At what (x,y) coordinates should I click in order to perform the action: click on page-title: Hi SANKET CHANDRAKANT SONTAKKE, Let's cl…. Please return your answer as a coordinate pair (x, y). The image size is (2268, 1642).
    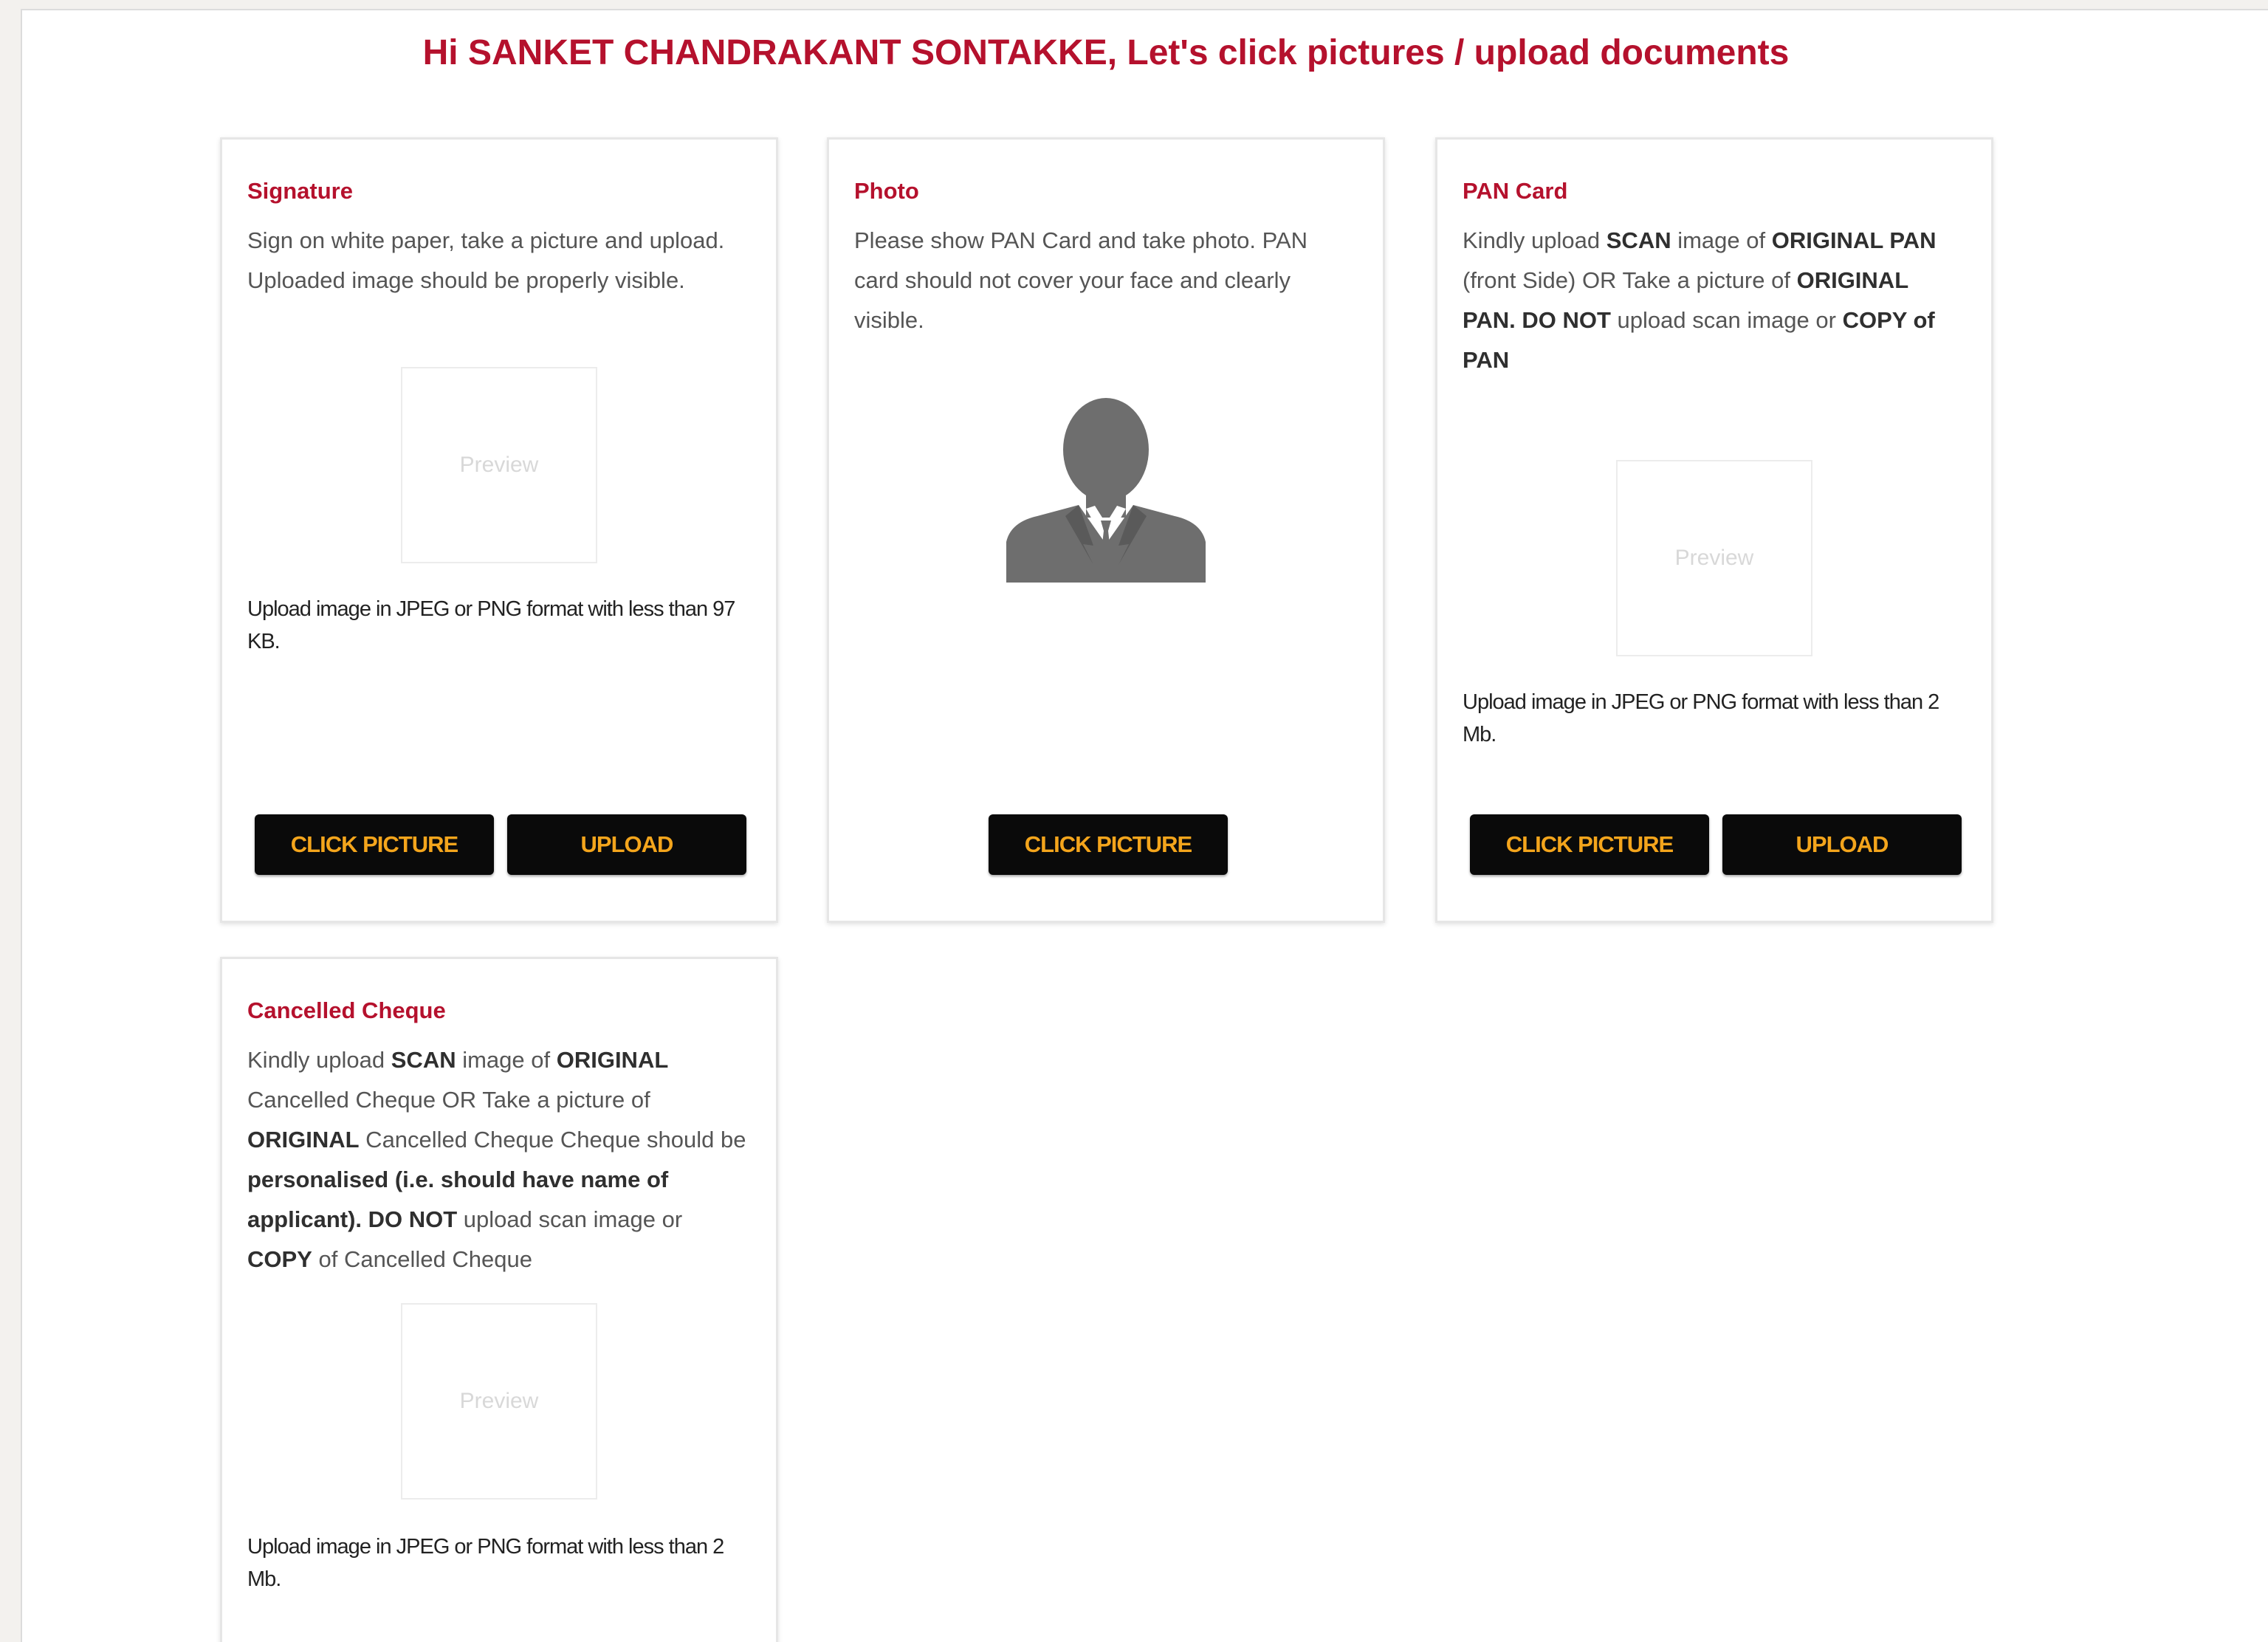
    Looking at the image, I should click on (1106, 52).